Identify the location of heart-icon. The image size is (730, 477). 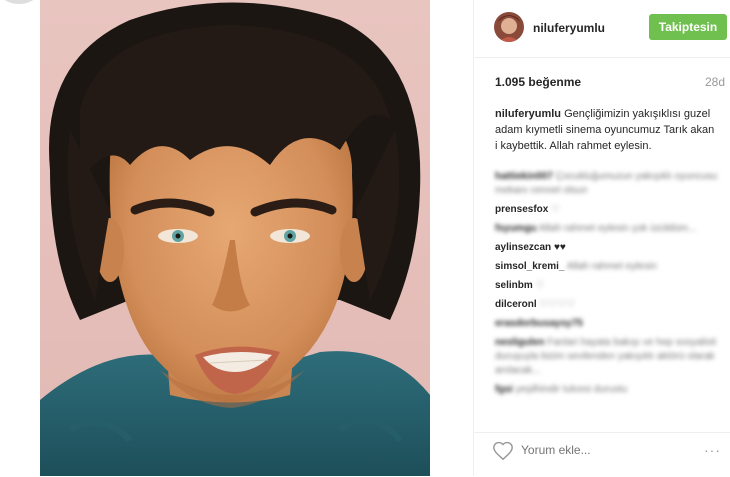
(503, 451).